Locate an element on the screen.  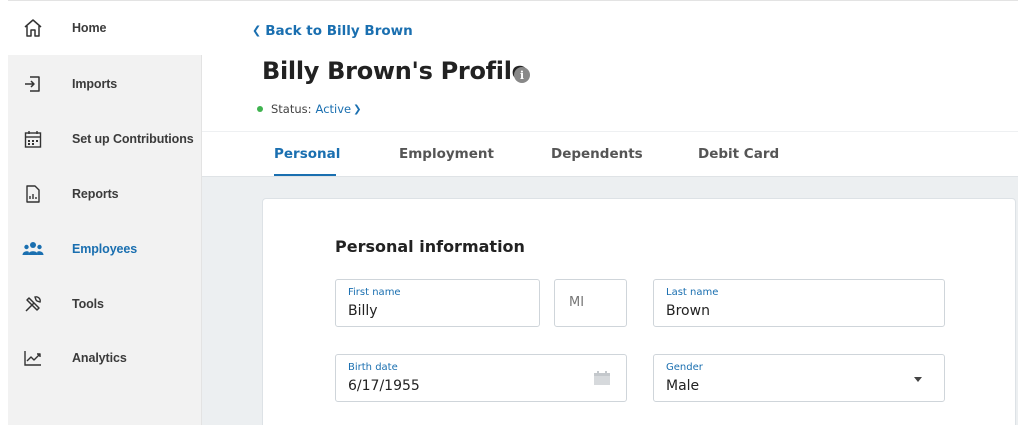
sidebar-item-home: Home is located at coordinates (105, 28).